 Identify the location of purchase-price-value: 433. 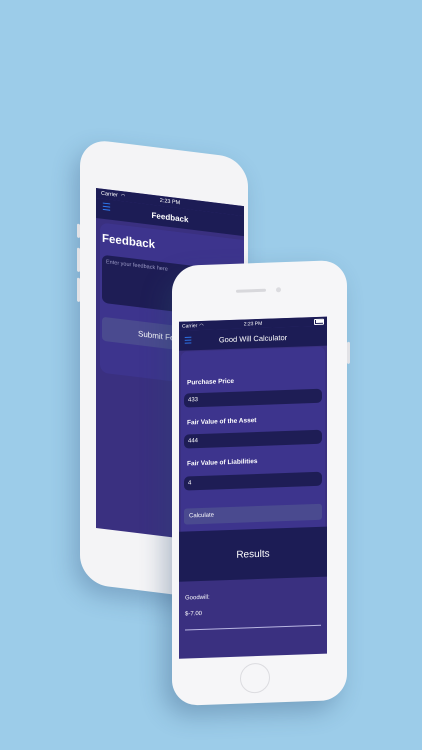
(193, 400).